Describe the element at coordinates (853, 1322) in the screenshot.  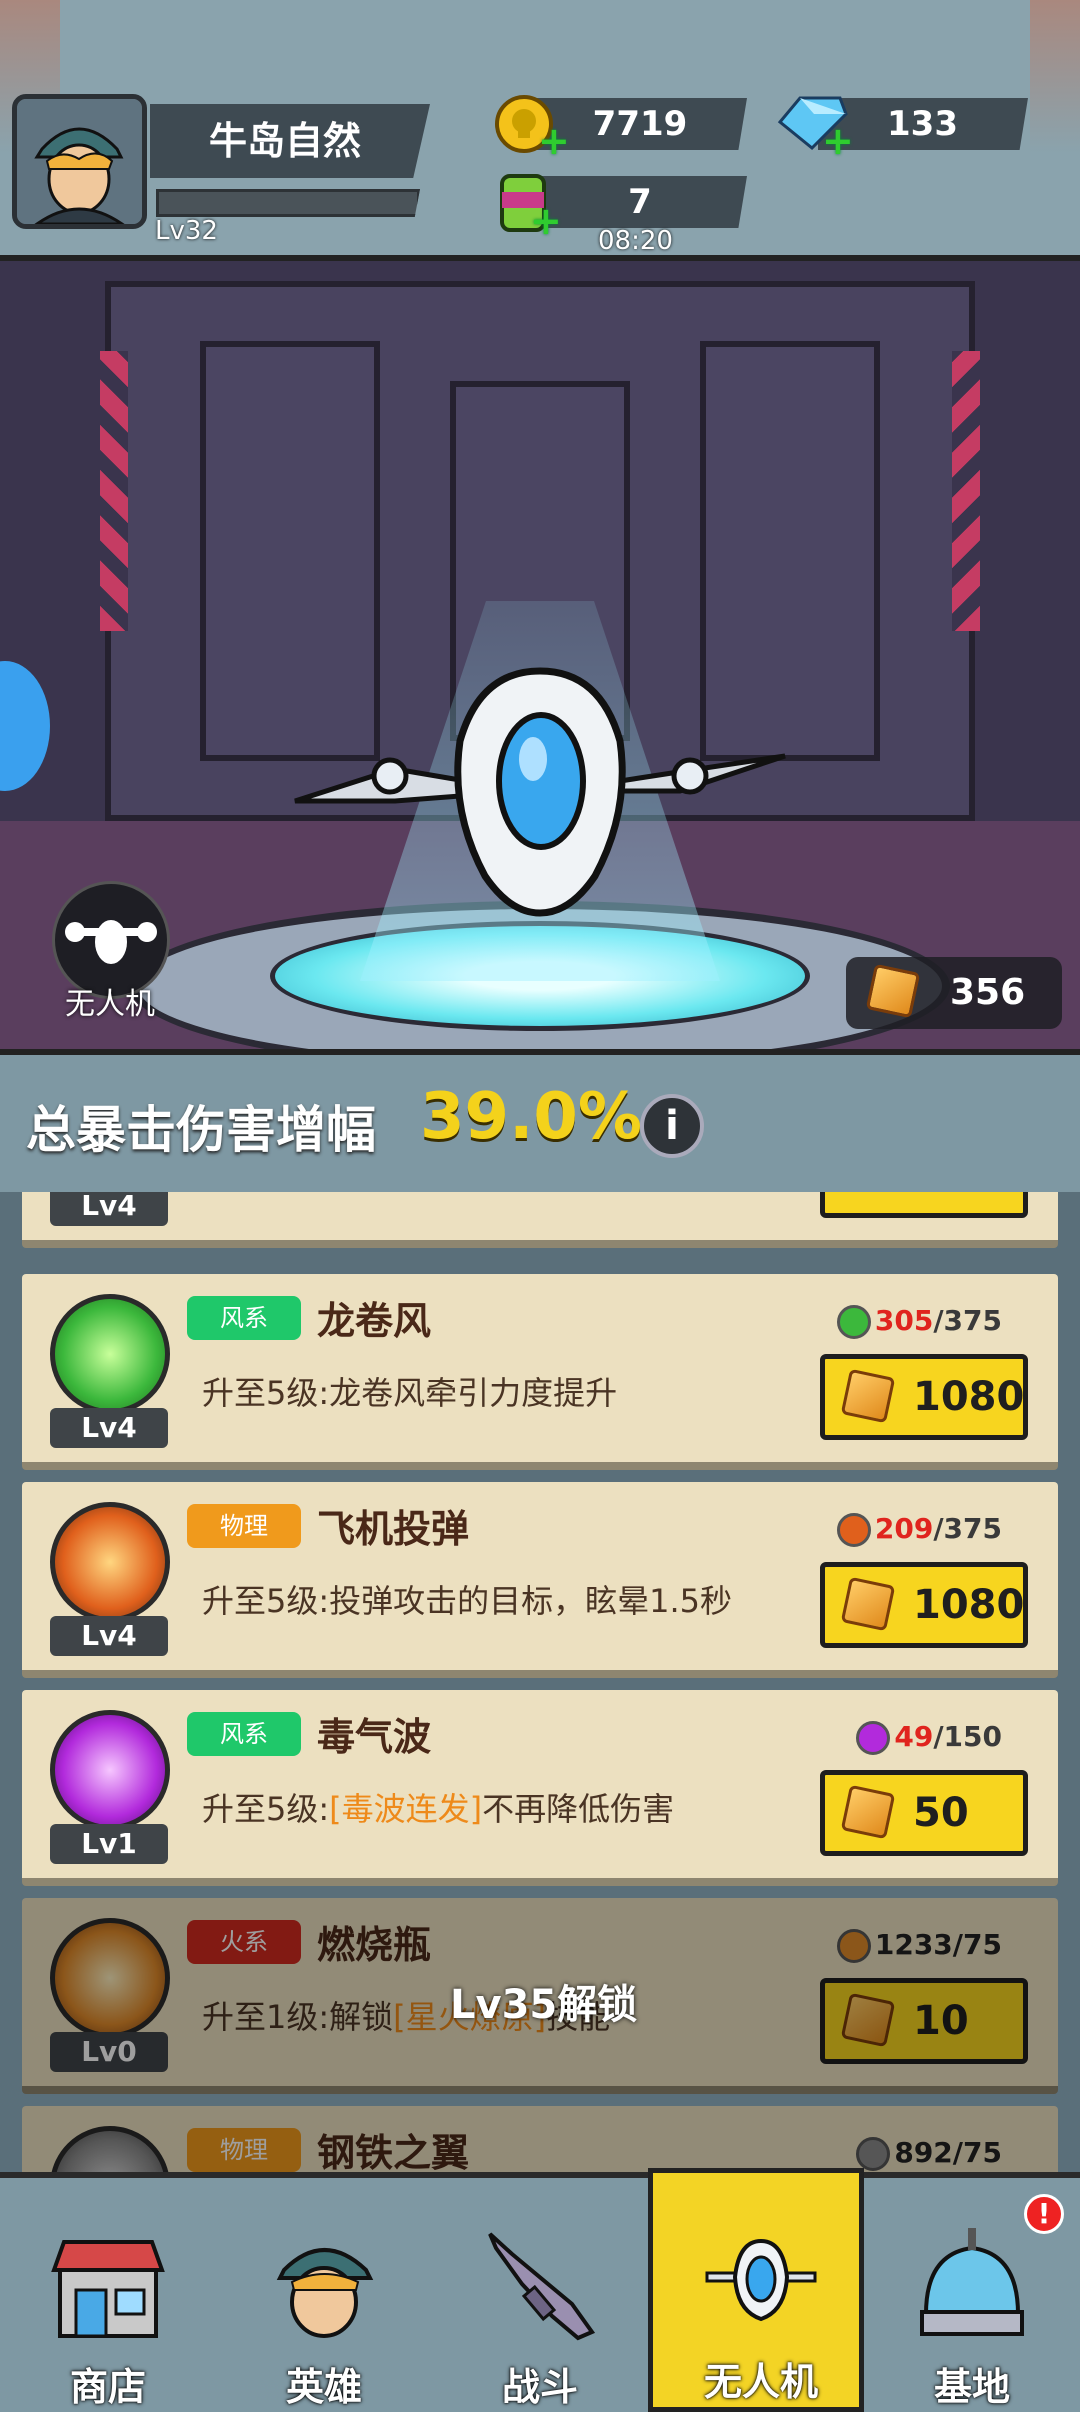
I see `tornado-fragment-icon` at that location.